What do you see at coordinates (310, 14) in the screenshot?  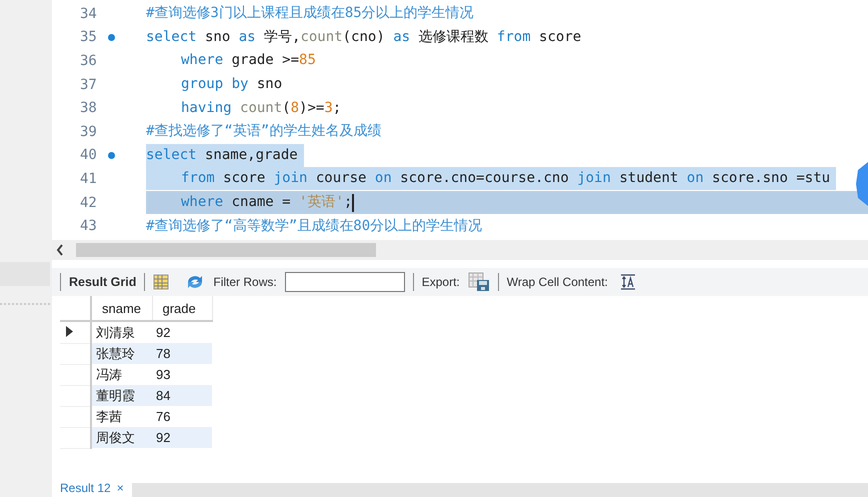 I see `code-line: #查询选修3门以上课程且成绩在85分以上的学生情况` at bounding box center [310, 14].